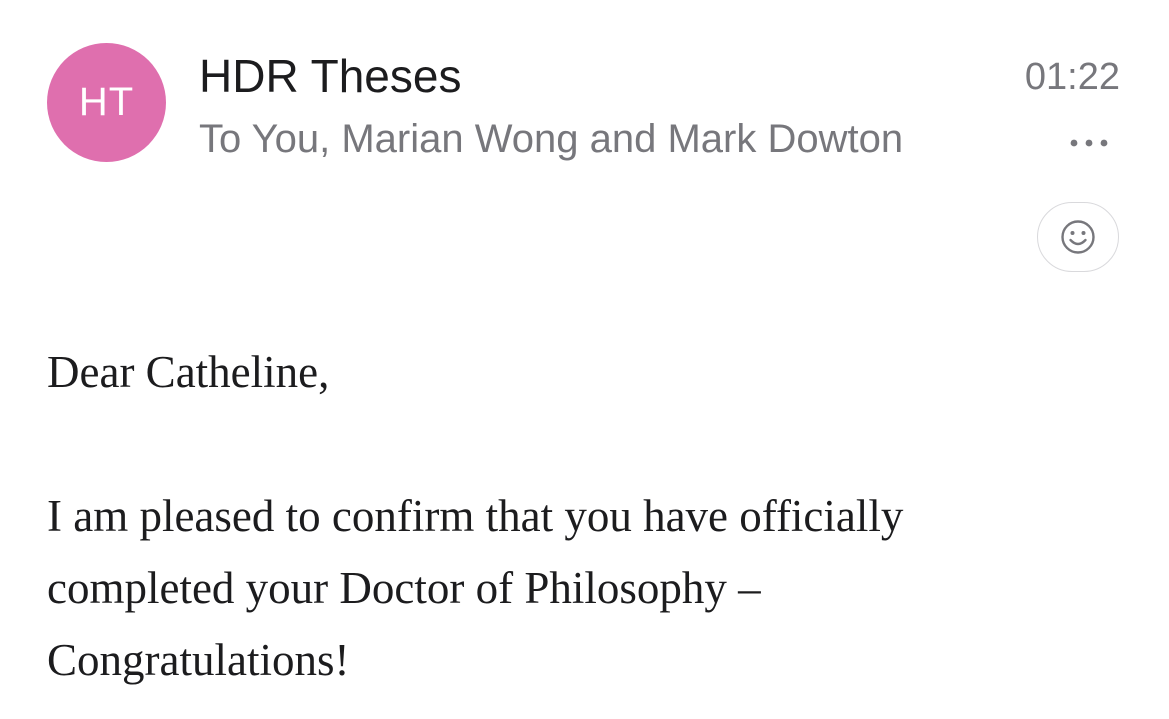 This screenshot has height=719, width=1169. What do you see at coordinates (188, 372) in the screenshot?
I see `email-greeting: Dear Catheline,` at bounding box center [188, 372].